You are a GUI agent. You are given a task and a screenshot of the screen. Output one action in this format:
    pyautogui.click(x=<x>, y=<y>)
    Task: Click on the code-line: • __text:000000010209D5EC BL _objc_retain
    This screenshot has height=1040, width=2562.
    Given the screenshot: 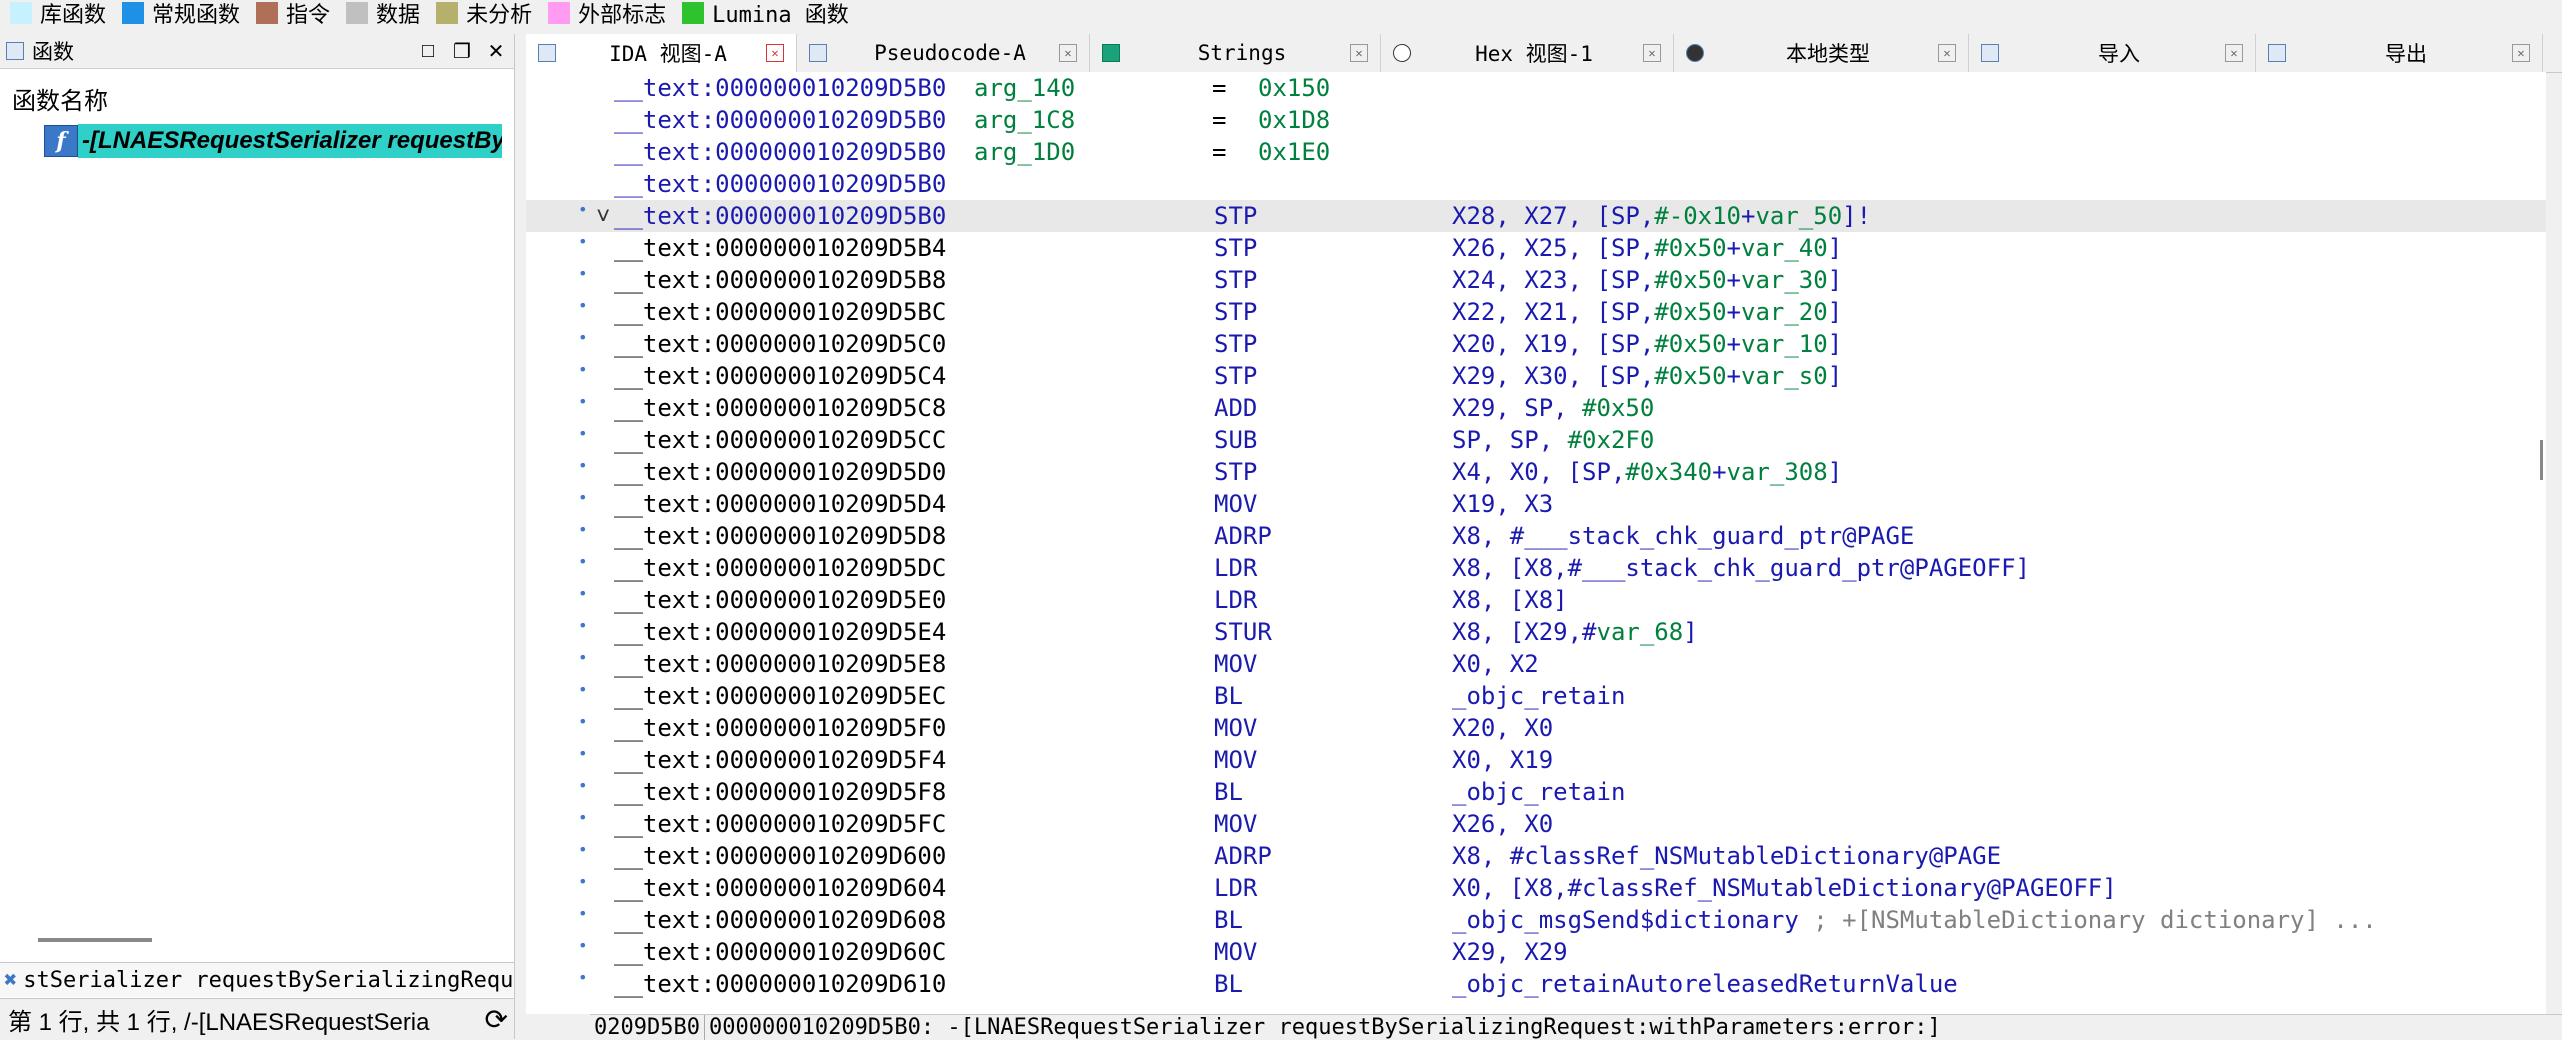 What is the action you would take?
    pyautogui.click(x=1536, y=696)
    